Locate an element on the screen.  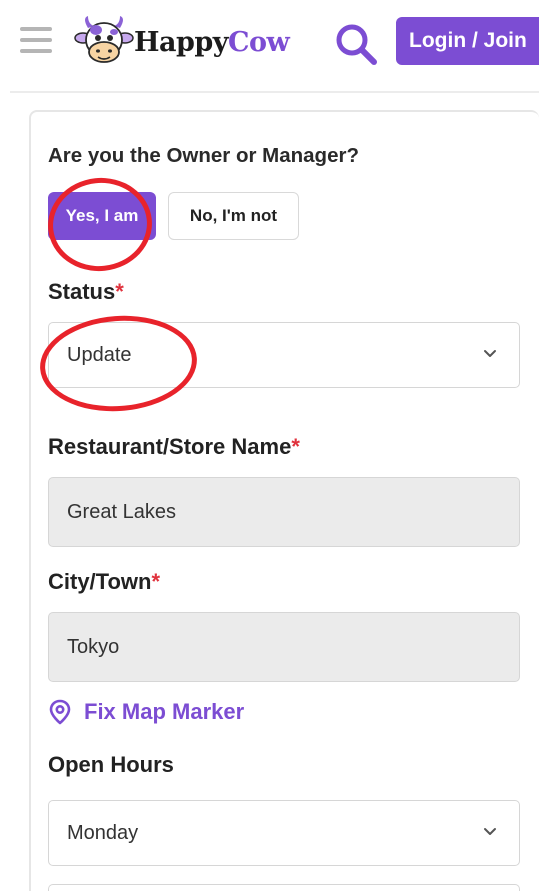
login-join-button: Login / Join is located at coordinates (467, 41).